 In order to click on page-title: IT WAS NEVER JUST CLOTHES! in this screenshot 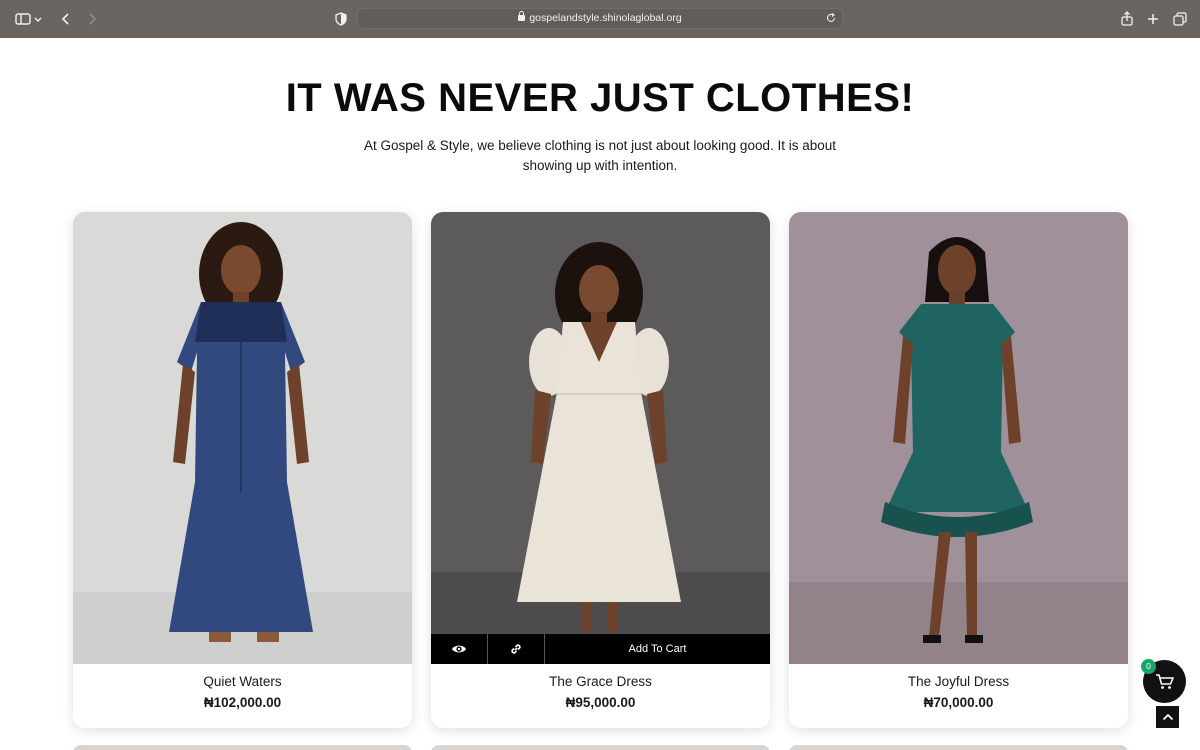, I will do `click(600, 98)`.